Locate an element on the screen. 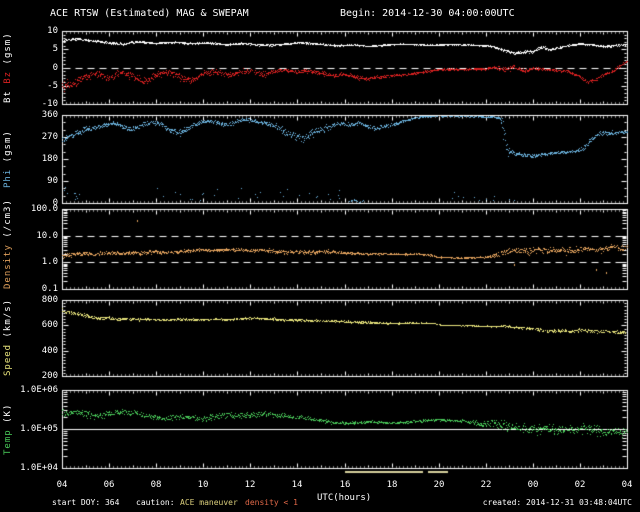 This screenshot has width=640, height=512. x-tick-label: 14 is located at coordinates (297, 485).